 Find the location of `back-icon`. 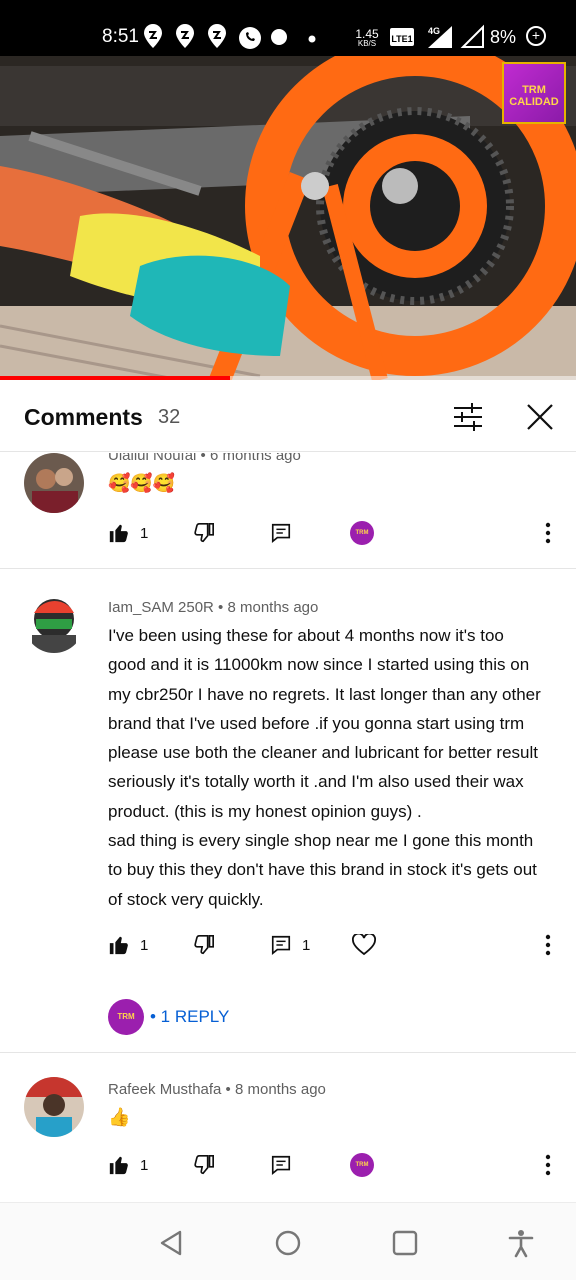

back-icon is located at coordinates (171, 1243).